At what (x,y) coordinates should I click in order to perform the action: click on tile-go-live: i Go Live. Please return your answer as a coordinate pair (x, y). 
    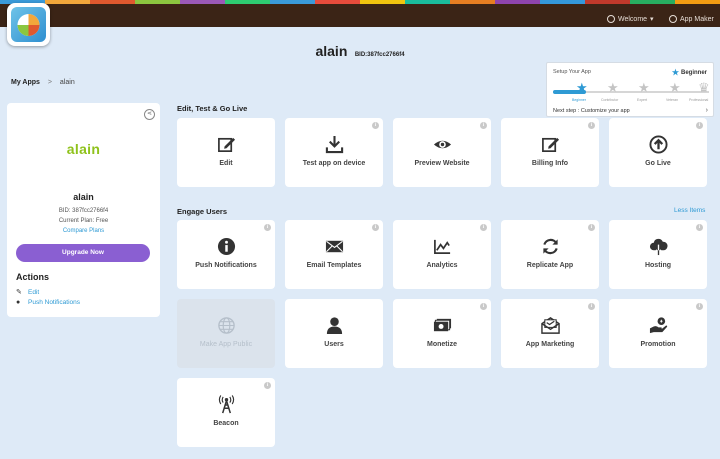
    Looking at the image, I should click on (658, 152).